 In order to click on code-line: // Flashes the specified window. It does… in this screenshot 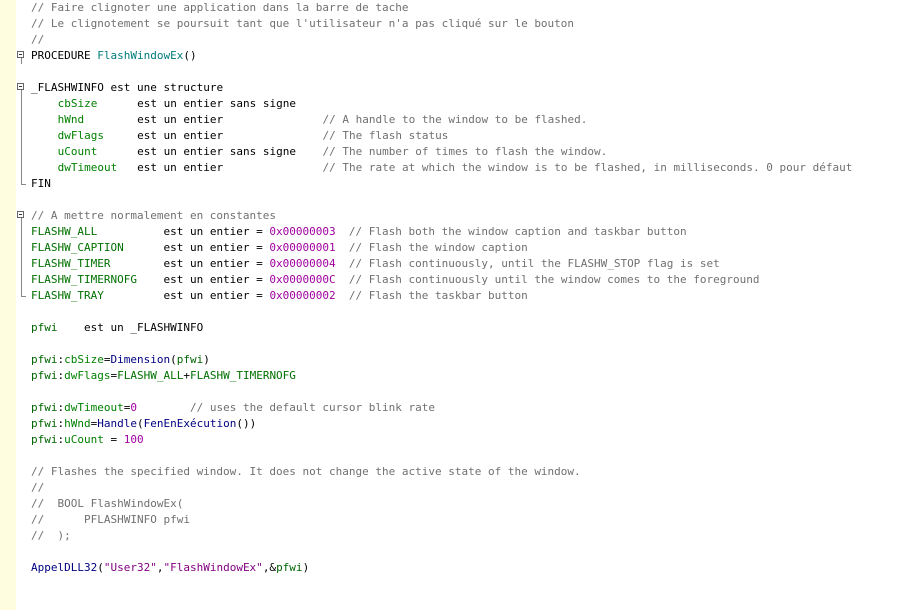, I will do `click(451, 472)`.